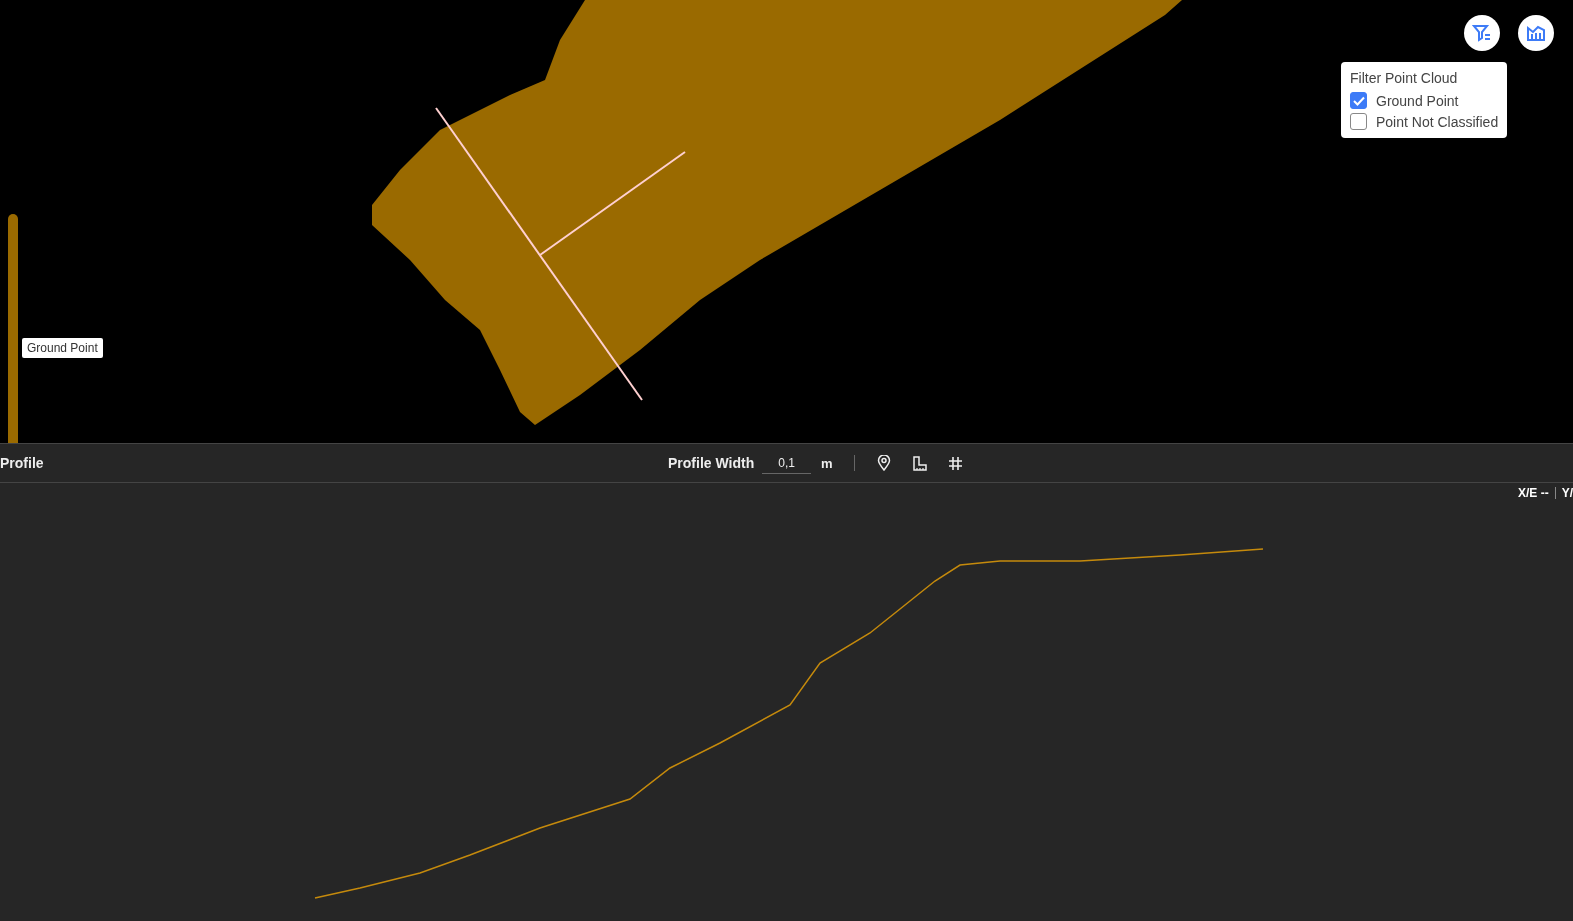 Image resolution: width=1573 pixels, height=921 pixels. I want to click on profile-width-label: Profile Width, so click(711, 463).